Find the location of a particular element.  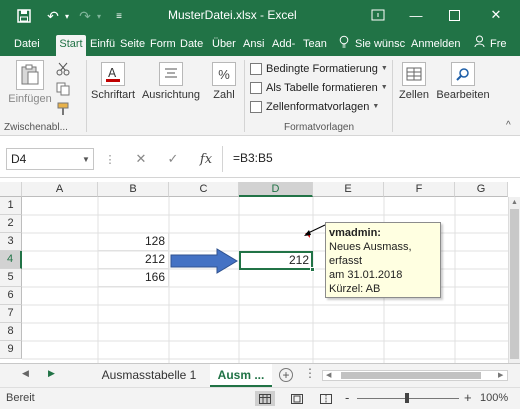

tab-datei: Datei is located at coordinates (27, 45).